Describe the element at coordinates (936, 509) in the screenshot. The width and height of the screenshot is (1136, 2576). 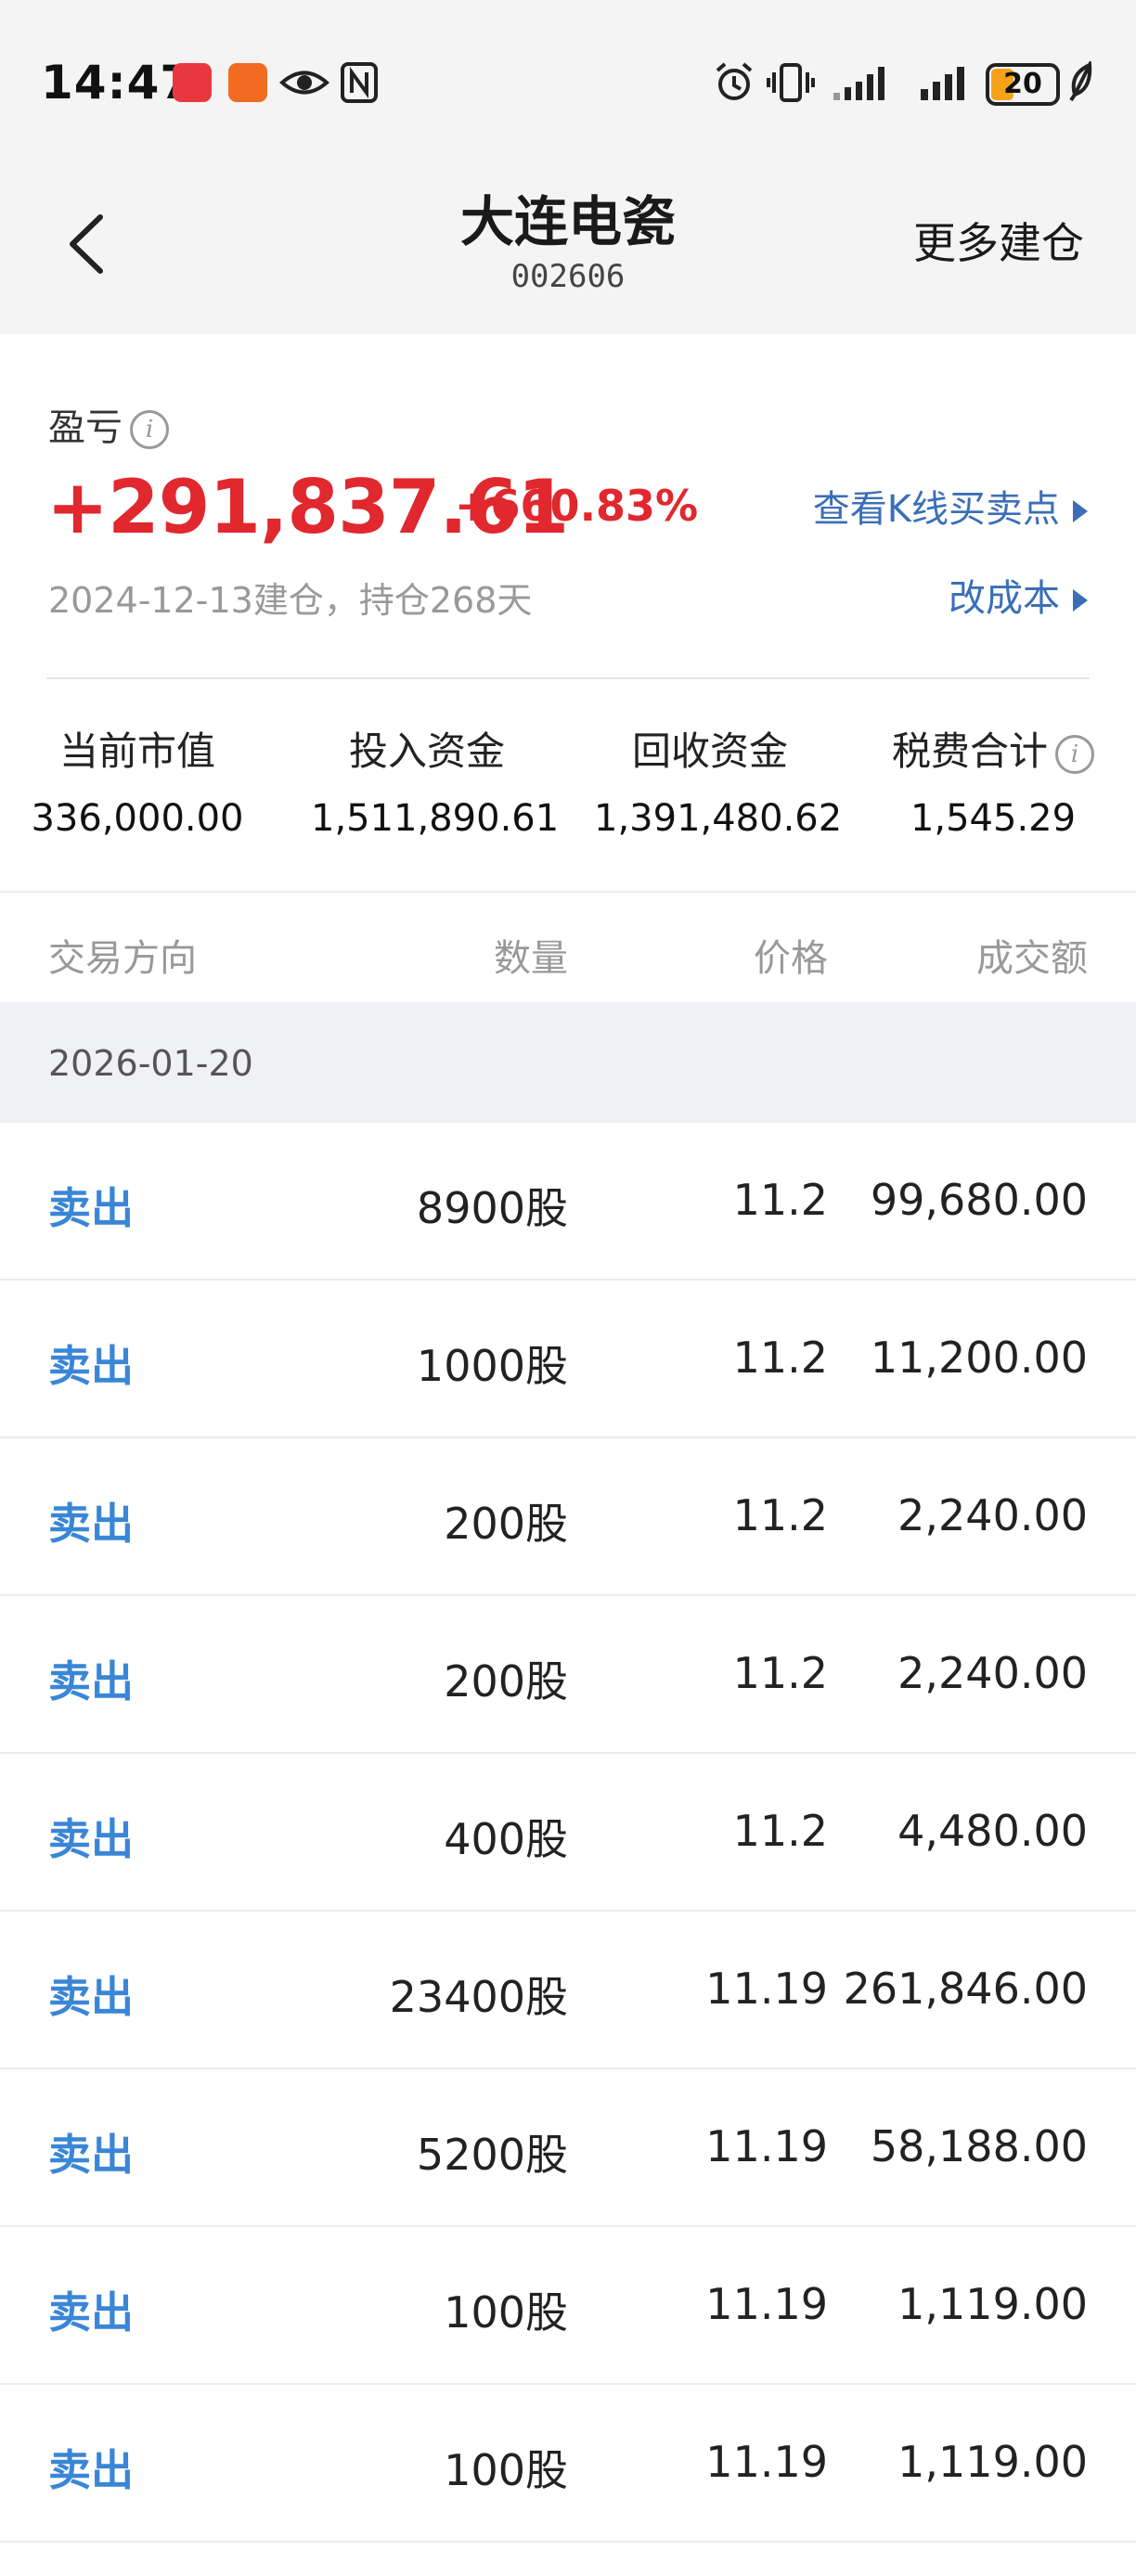
I see `view-kline-label: 查看K线买卖点` at that location.